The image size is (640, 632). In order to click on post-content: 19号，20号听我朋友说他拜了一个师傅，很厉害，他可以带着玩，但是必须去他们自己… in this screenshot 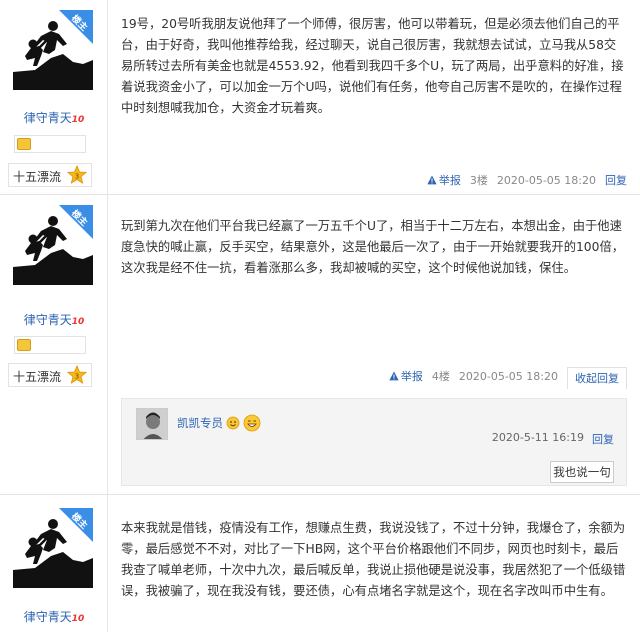, I will do `click(372, 66)`.